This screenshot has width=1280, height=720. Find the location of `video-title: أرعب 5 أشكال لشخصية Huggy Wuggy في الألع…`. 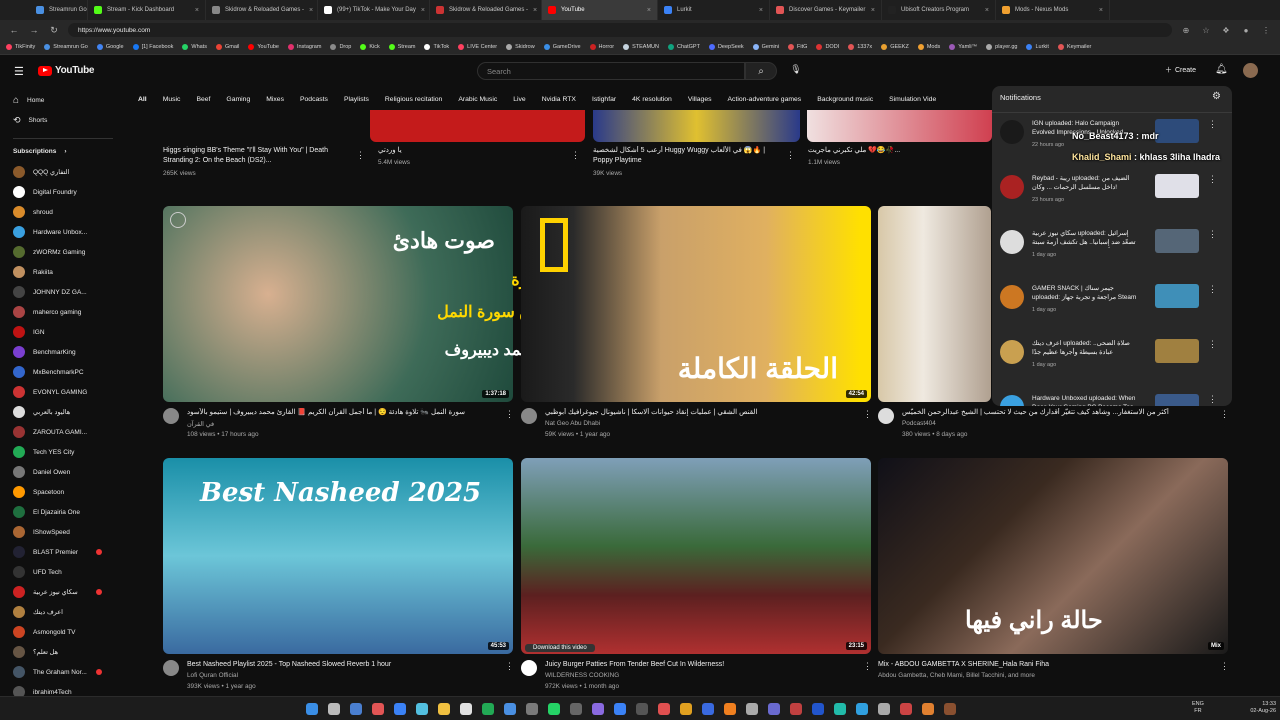

video-title: أرعب 5 أشكال لشخصية Huggy Wuggy في الألع… is located at coordinates (683, 156).